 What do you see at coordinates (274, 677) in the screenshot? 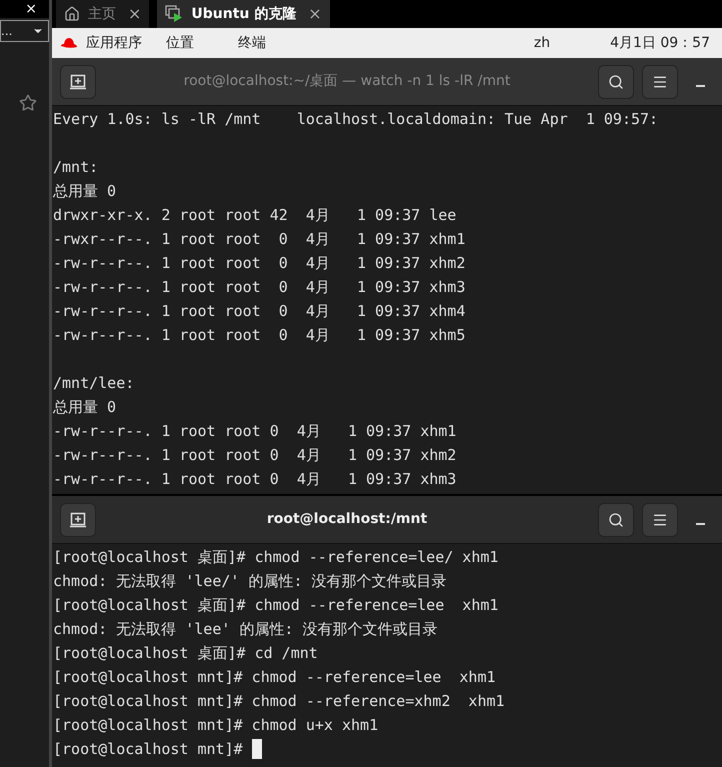
I see `terminal-line: [root@localhost mnt]# chmod --reference=lee xhm1` at bounding box center [274, 677].